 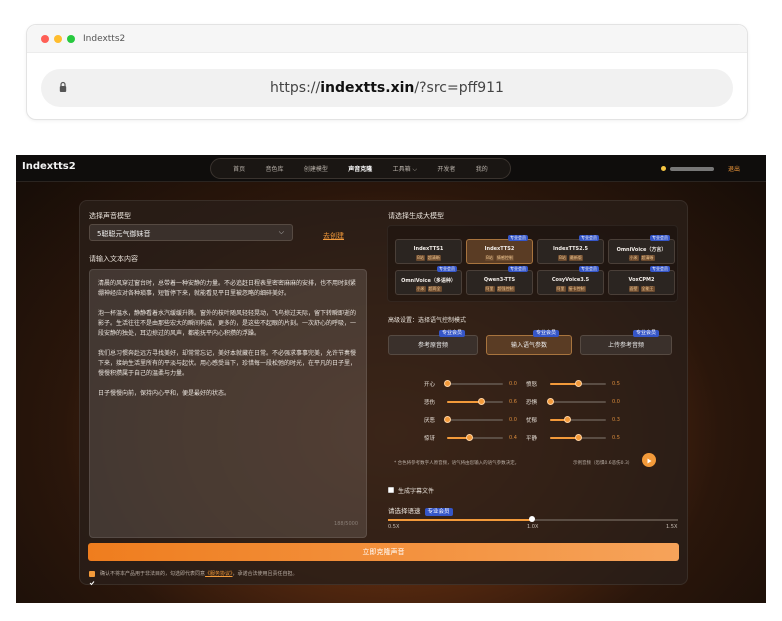 What do you see at coordinates (58, 38) in the screenshot?
I see `minimize-dot-icon` at bounding box center [58, 38].